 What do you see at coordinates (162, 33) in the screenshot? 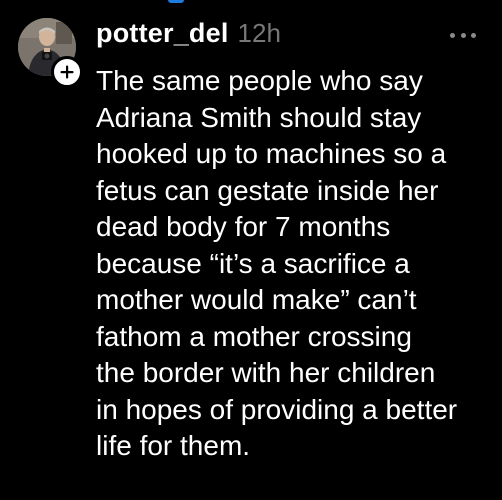
I see `username: potter_del` at bounding box center [162, 33].